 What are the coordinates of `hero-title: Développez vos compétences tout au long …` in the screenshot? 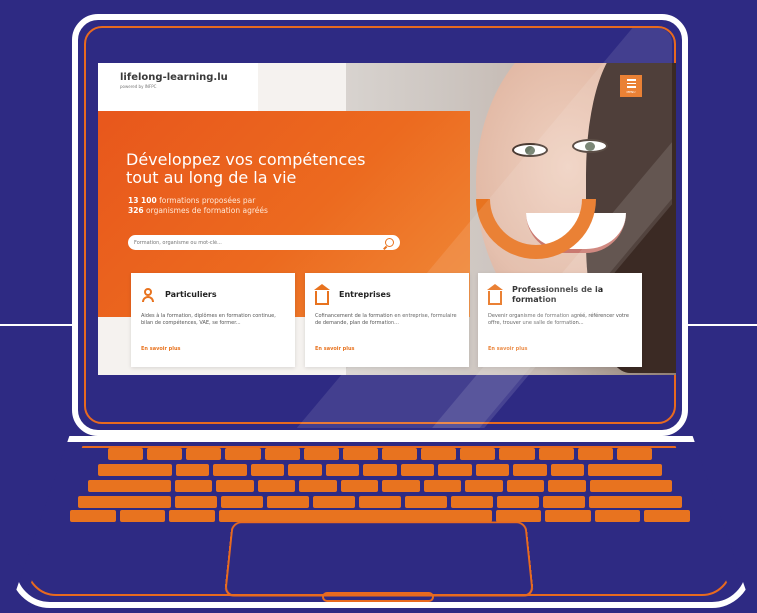 It's located at (245, 169).